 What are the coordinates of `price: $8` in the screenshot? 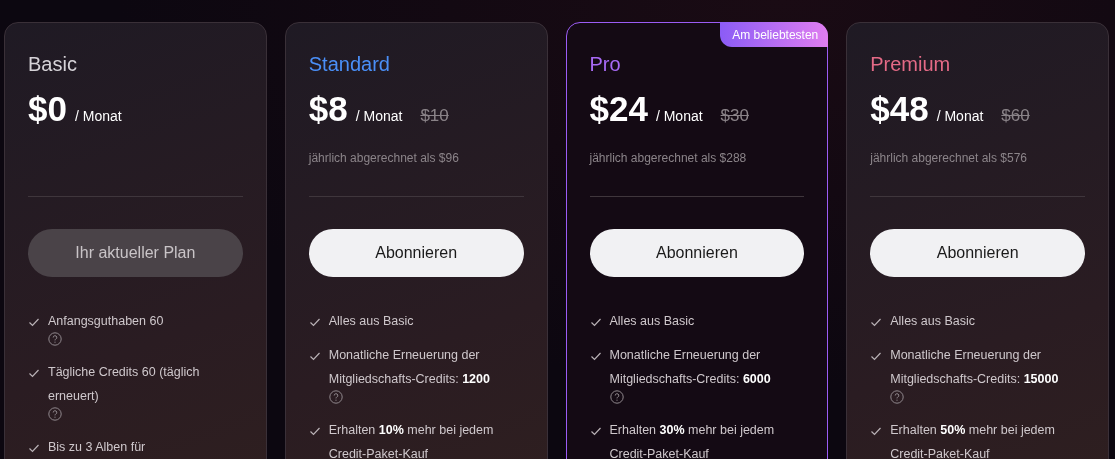 It's located at (328, 109).